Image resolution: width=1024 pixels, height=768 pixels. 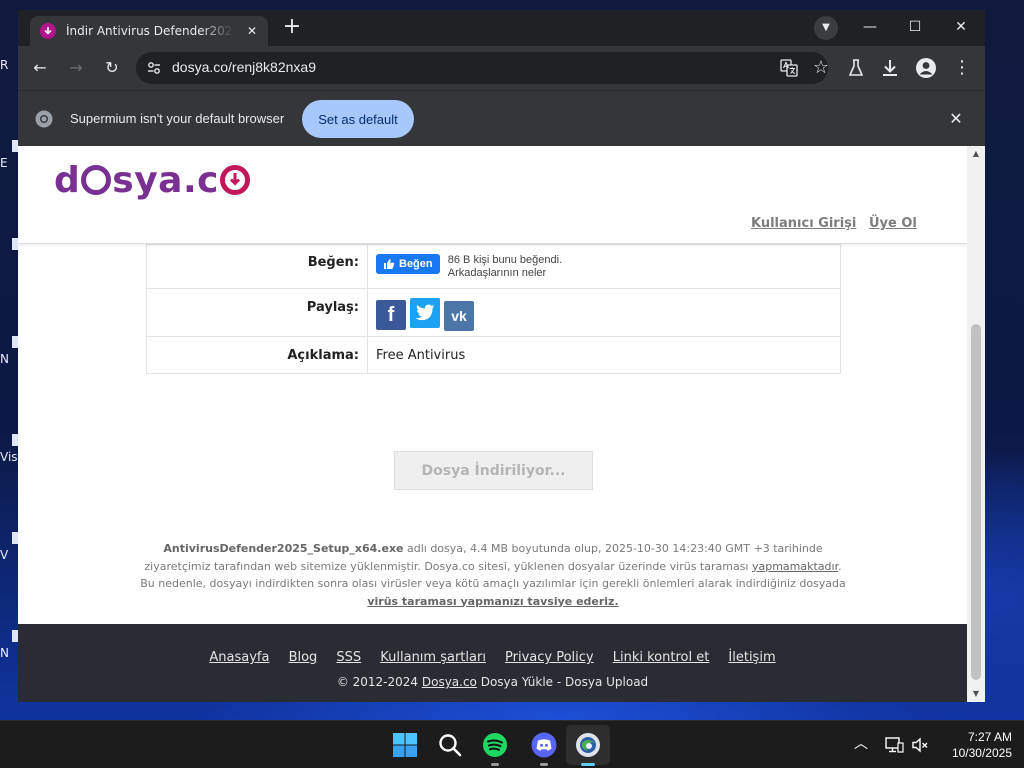 I want to click on supermium-browser-icon, so click(x=588, y=745).